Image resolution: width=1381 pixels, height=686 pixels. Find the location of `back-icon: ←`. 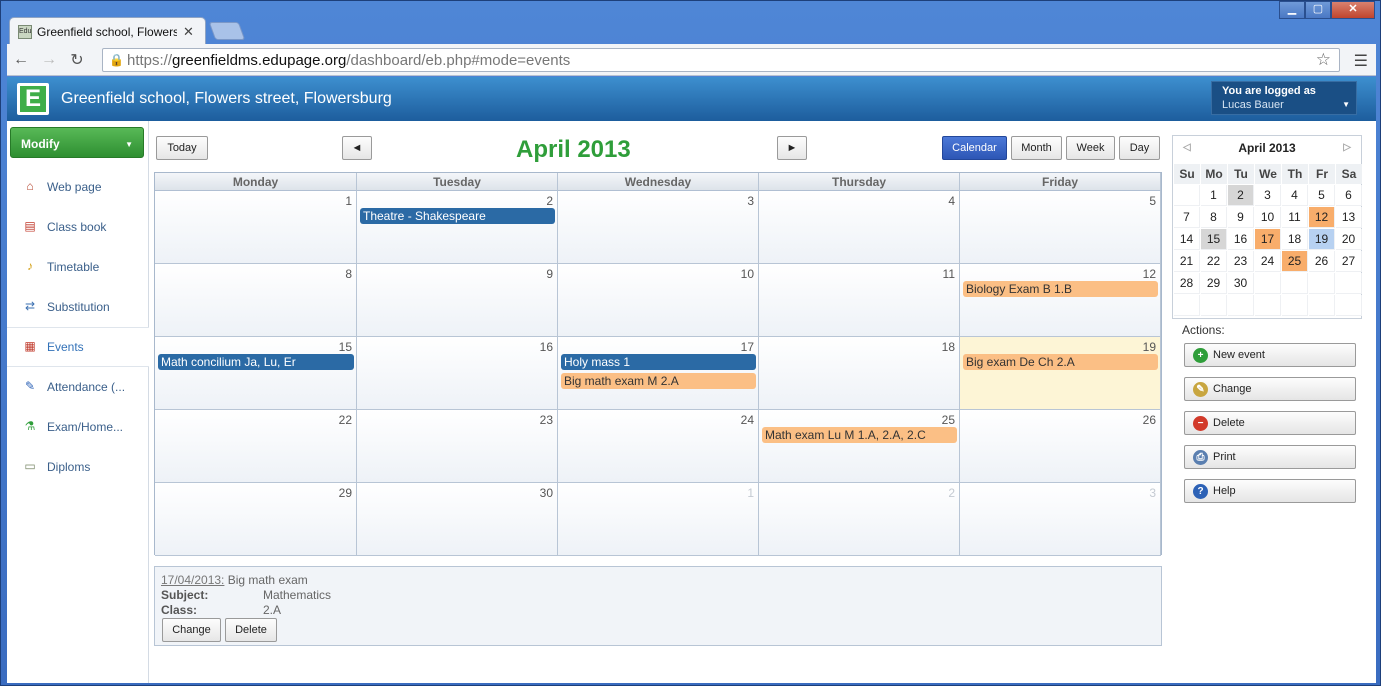

back-icon: ← is located at coordinates (21, 60).